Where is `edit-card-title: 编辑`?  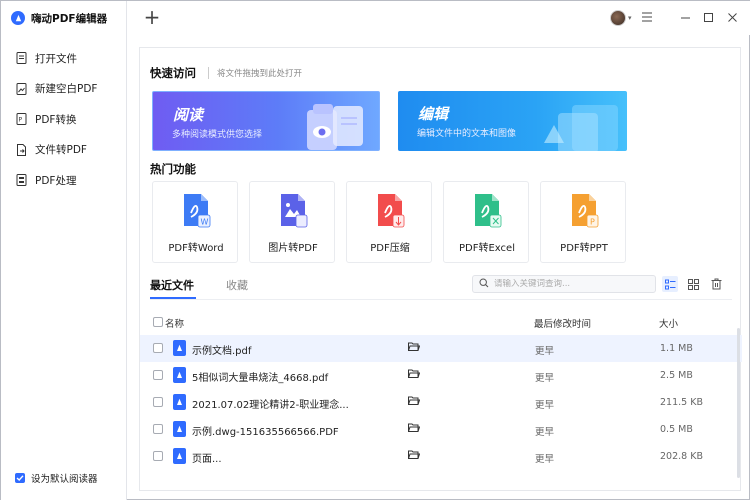 edit-card-title: 编辑 is located at coordinates (433, 114).